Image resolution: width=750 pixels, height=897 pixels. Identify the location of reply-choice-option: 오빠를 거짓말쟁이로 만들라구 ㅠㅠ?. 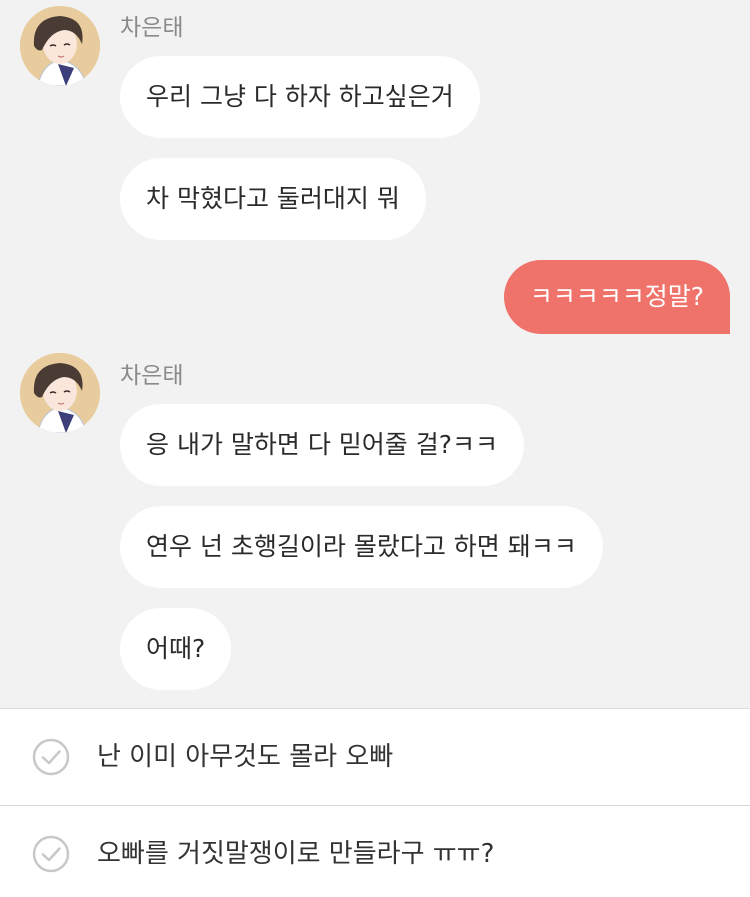
(375, 851).